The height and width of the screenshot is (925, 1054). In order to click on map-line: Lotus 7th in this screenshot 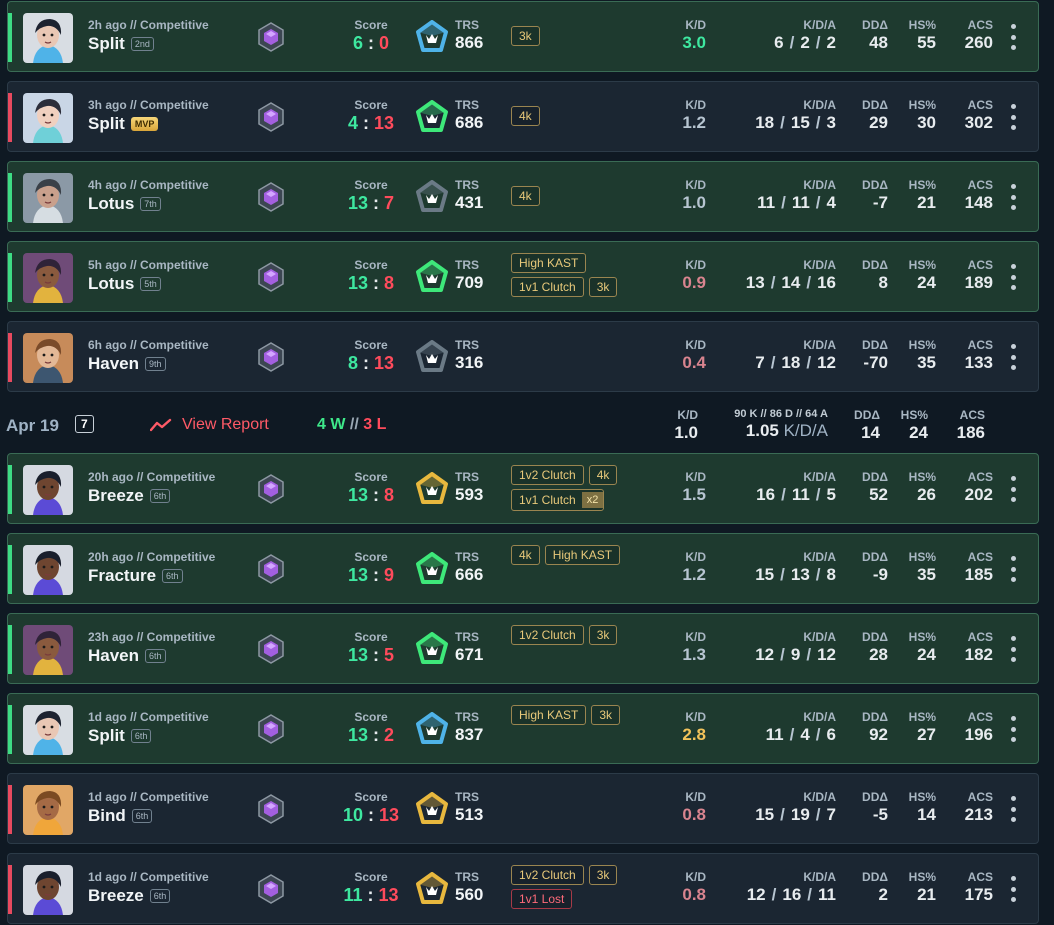, I will do `click(163, 204)`.